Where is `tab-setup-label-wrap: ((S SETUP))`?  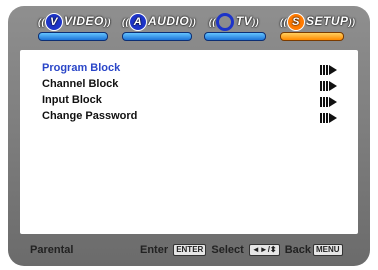 tab-setup-label-wrap: ((S SETUP)) is located at coordinates (317, 22).